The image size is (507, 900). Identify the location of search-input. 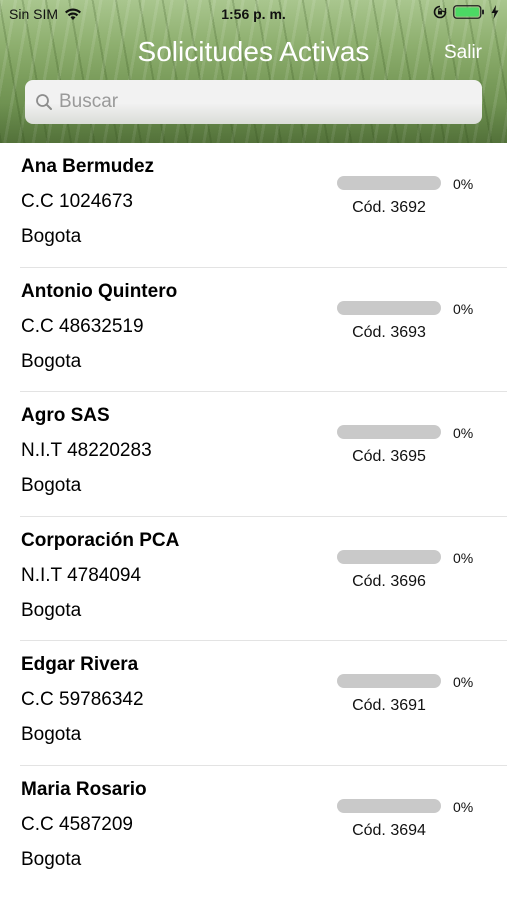
(259, 102).